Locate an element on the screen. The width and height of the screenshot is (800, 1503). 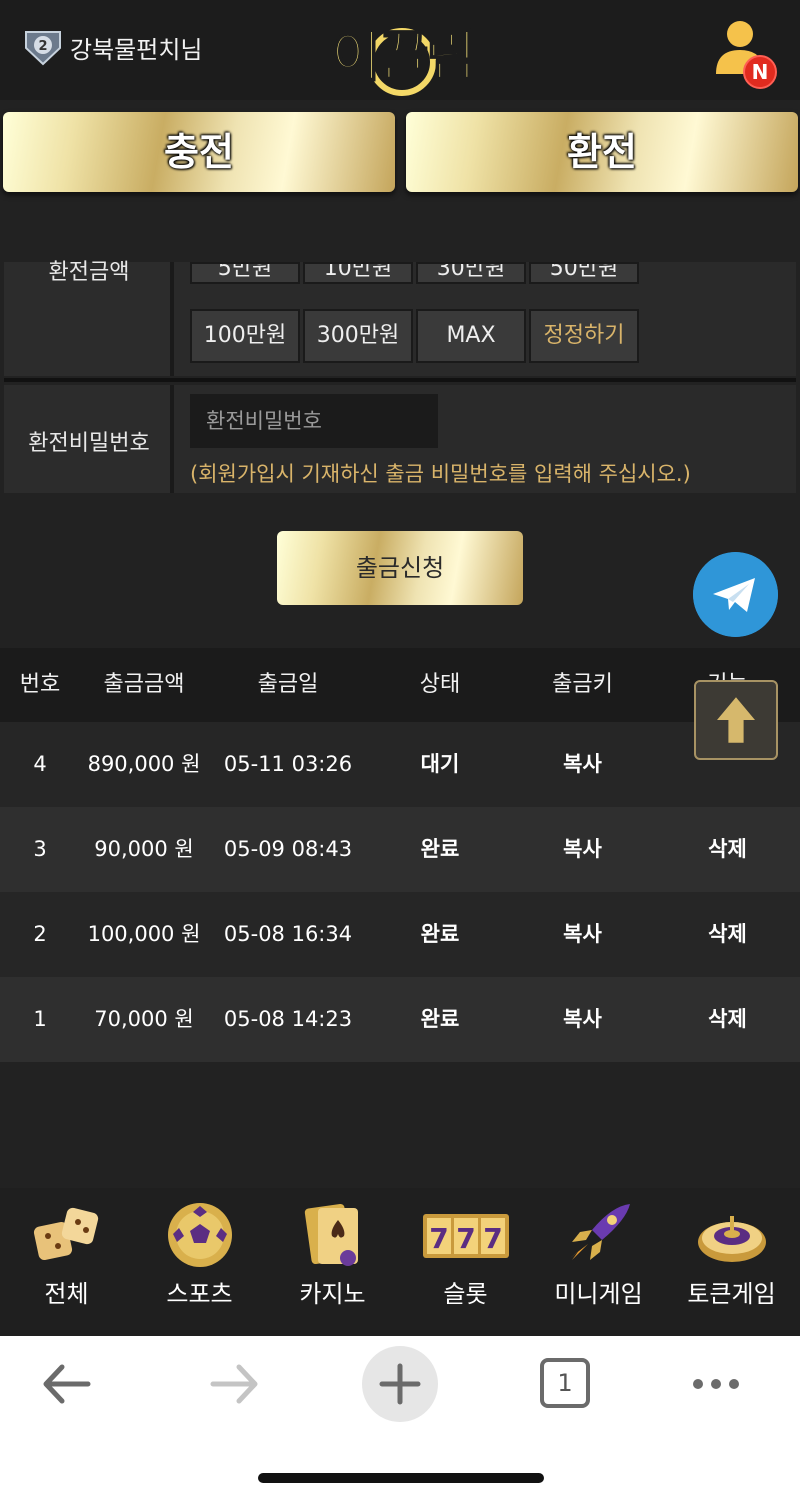
nav-label: 토큰게임 is located at coordinates (731, 1294).